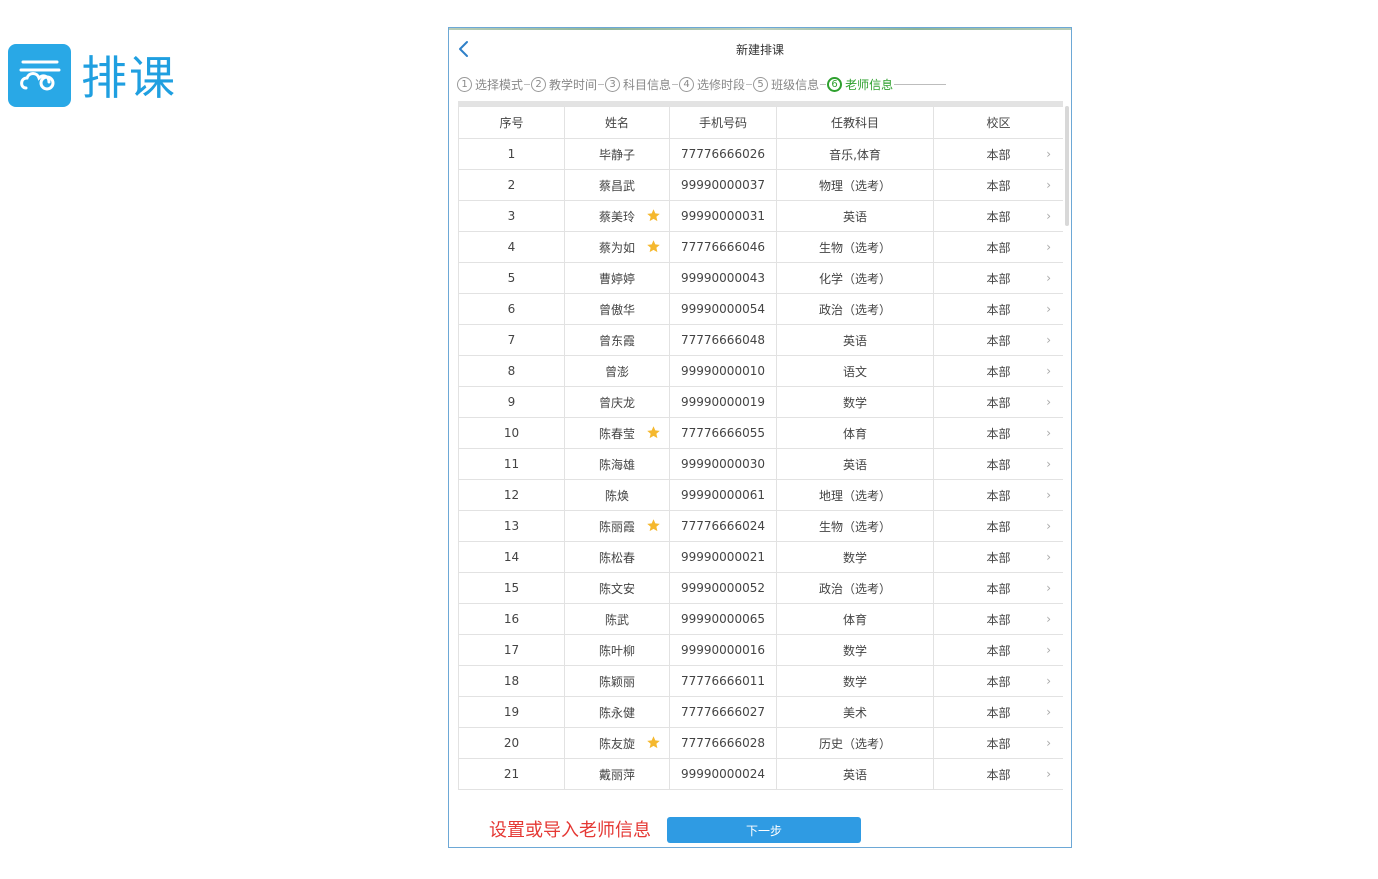 This screenshot has width=1378, height=879. I want to click on table-row: 5 曹婷婷 99990000043 化学（选考） 本部 ›, so click(760, 278).